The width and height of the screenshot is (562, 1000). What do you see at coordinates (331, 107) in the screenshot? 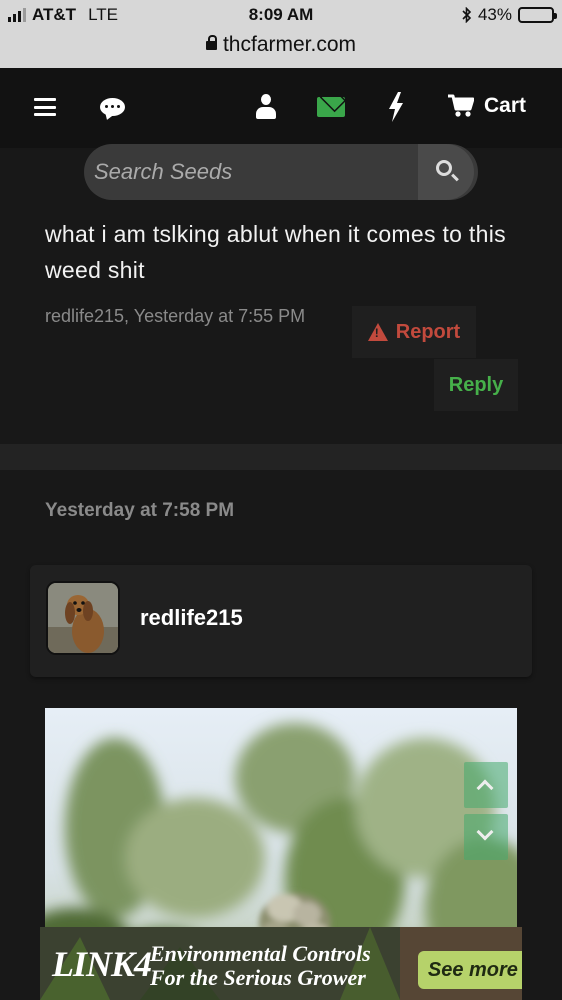
I see `mail-icon` at bounding box center [331, 107].